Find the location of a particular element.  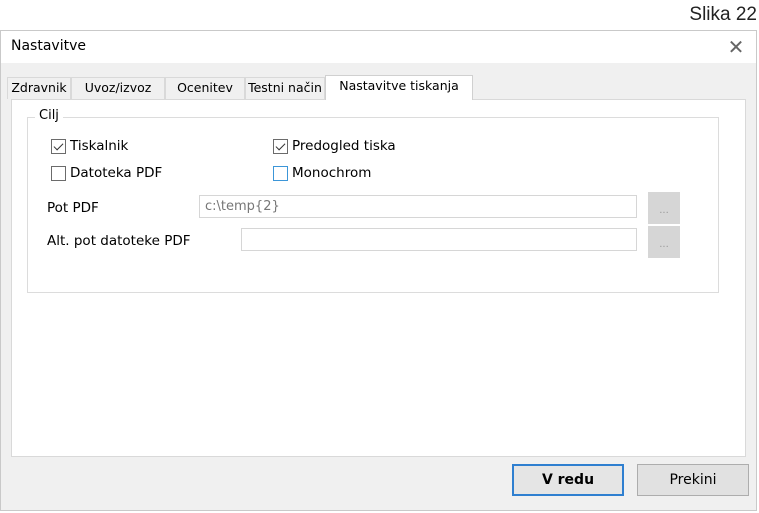

ok-button: V redu is located at coordinates (568, 480).